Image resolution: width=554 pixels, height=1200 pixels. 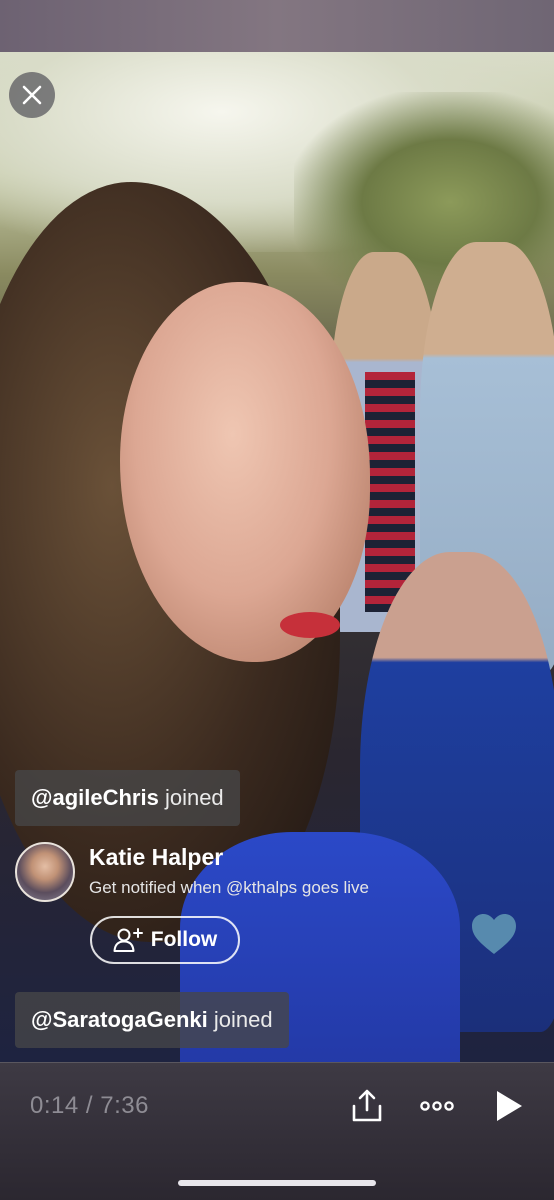 I want to click on playback-time: 0:14 / 7:36, so click(x=89, y=1105).